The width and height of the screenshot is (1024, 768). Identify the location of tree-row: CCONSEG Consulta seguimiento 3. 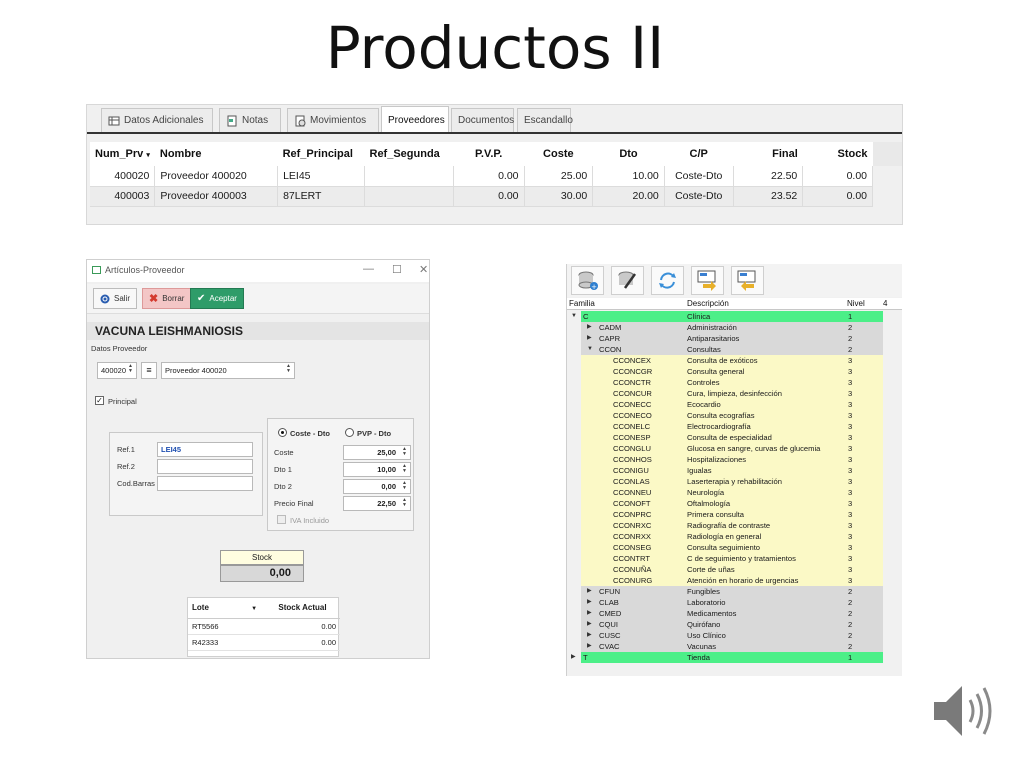
(734, 547).